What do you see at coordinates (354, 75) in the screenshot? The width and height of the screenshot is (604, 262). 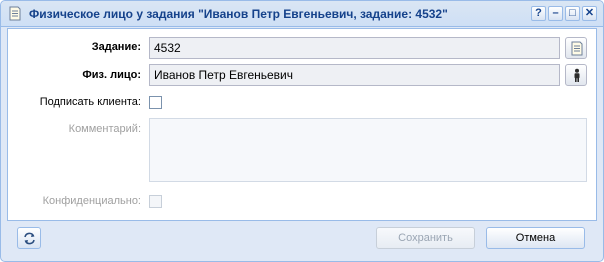 I see `person-field: Иванов Петр Евгеньевич` at bounding box center [354, 75].